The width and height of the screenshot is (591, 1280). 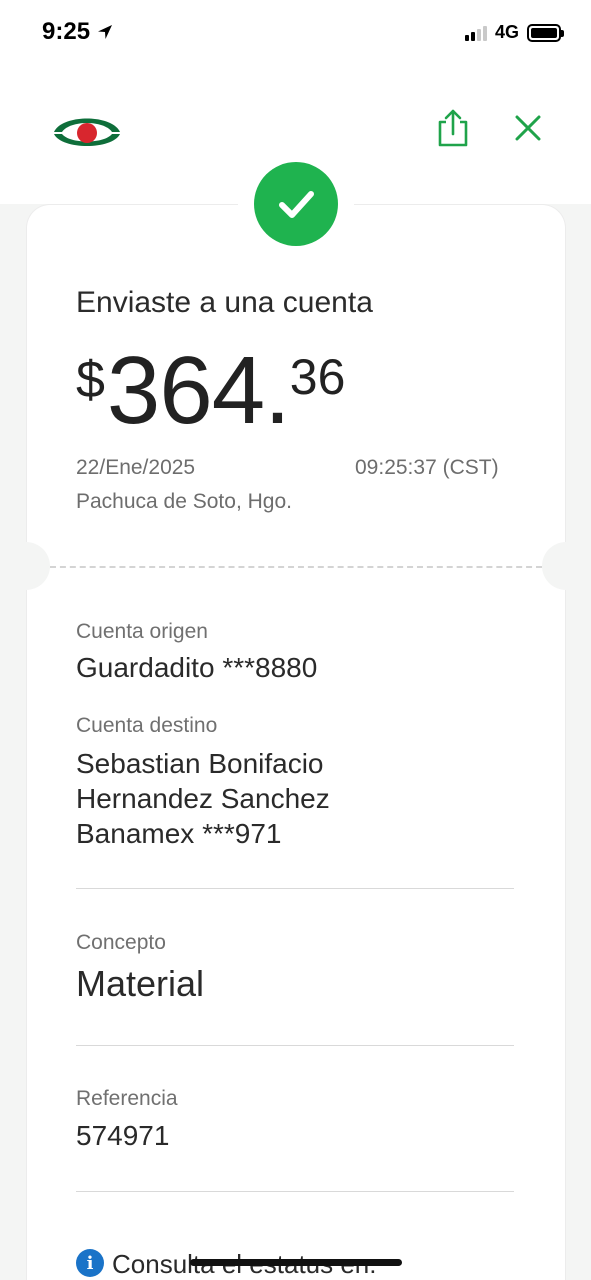 What do you see at coordinates (87, 132) in the screenshot?
I see `bank-logo` at bounding box center [87, 132].